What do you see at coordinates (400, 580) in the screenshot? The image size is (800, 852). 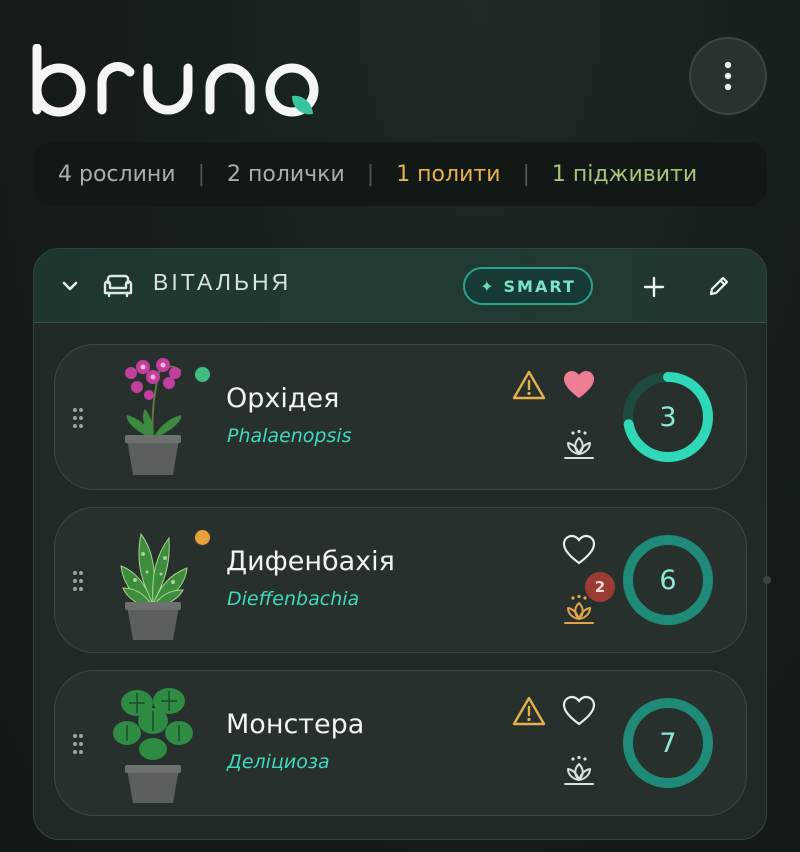 I see `plant-card: Дифенбахія Dieffenbachia 2 6` at bounding box center [400, 580].